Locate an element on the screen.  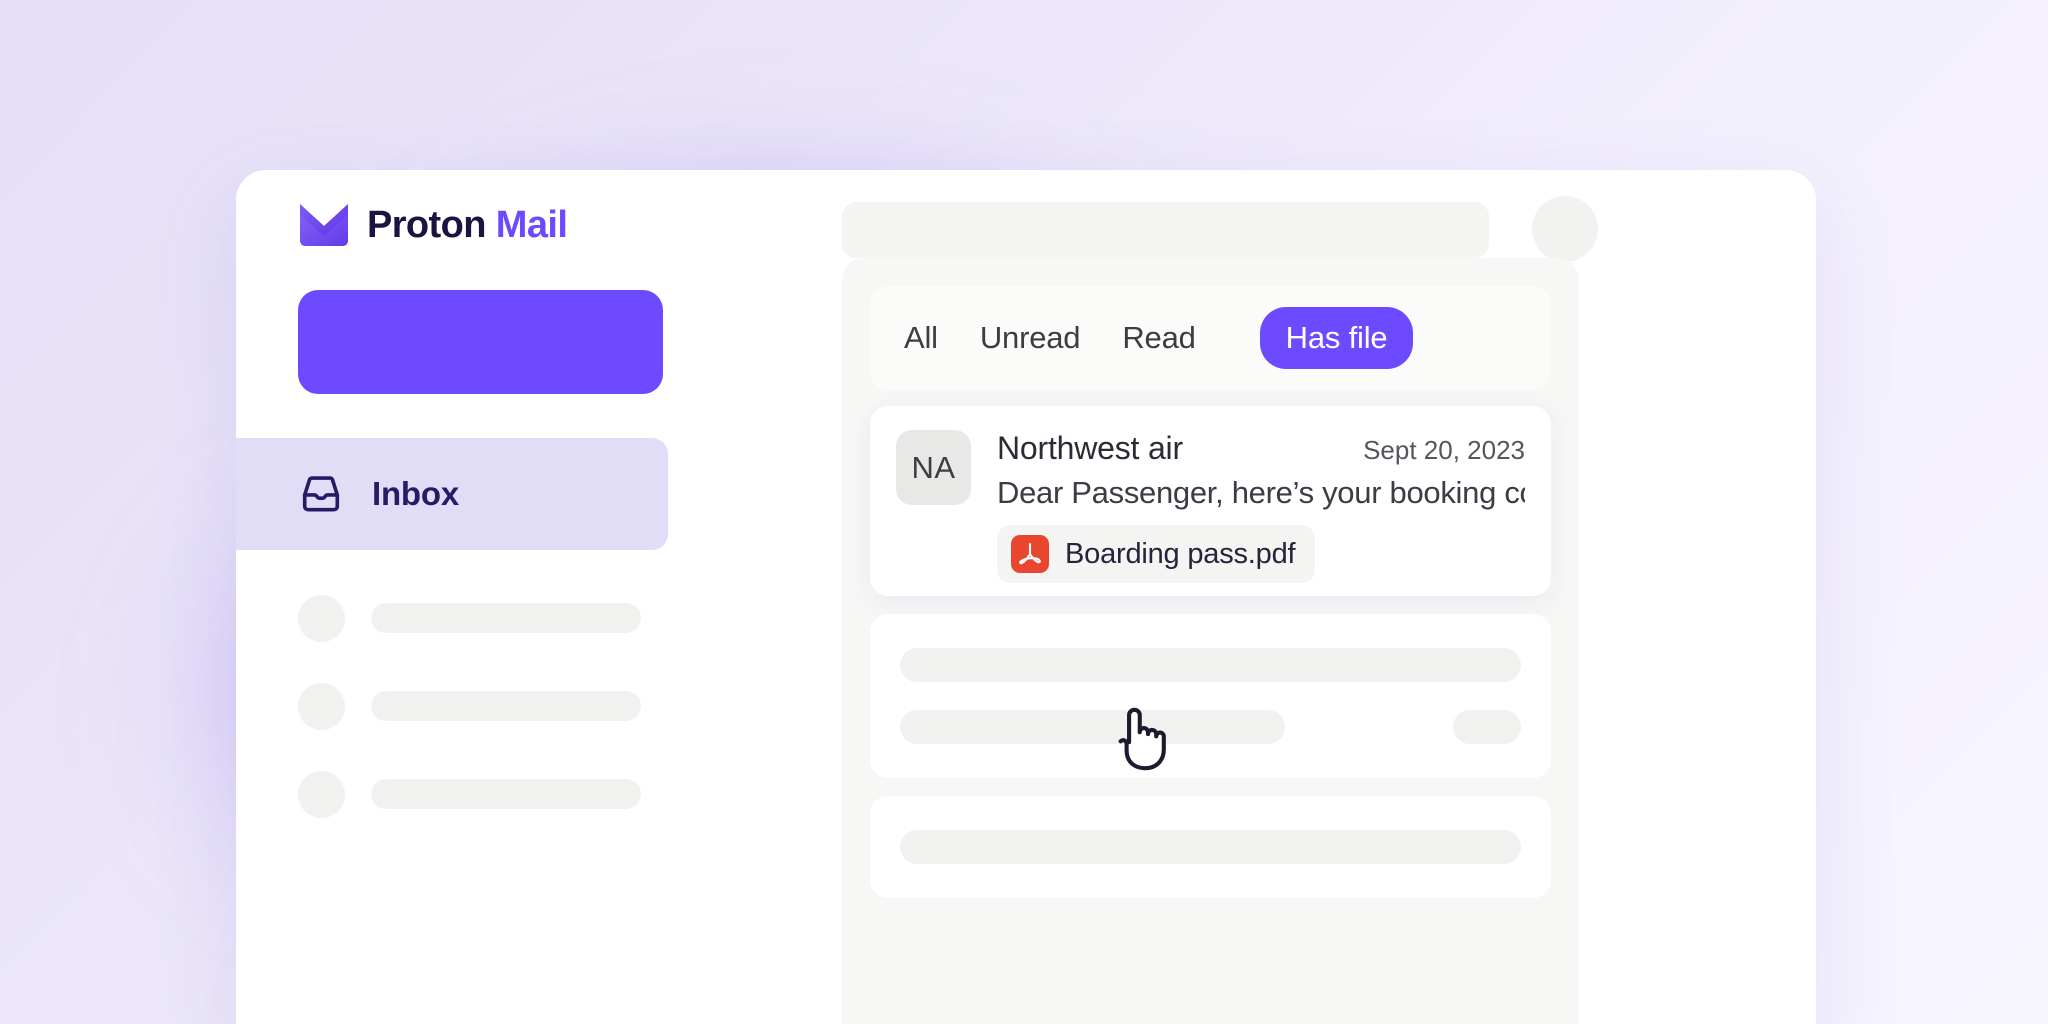
inbox-tray-icon is located at coordinates (321, 494).